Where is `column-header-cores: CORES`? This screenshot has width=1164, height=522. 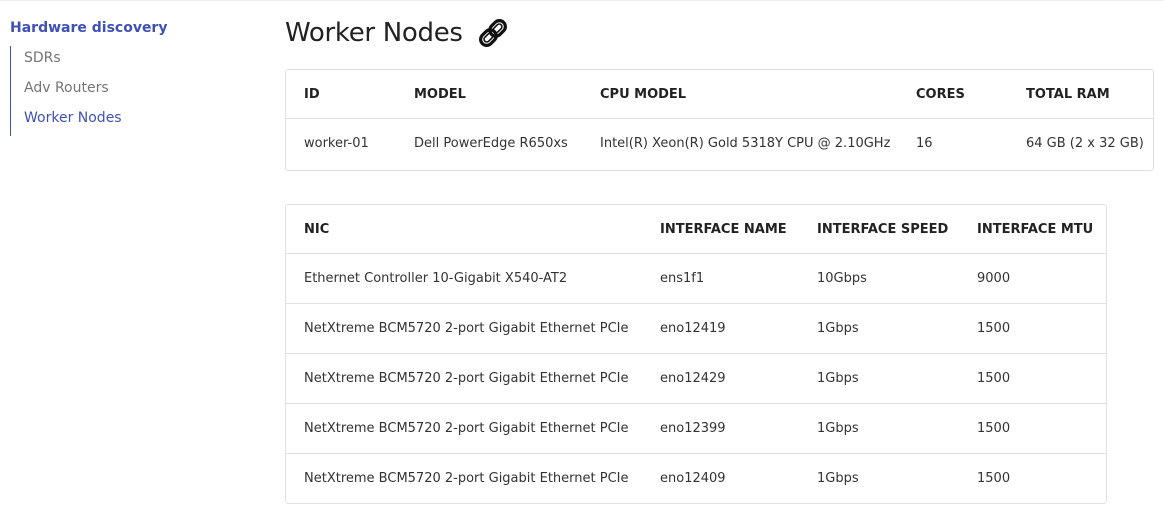 column-header-cores: CORES is located at coordinates (940, 94).